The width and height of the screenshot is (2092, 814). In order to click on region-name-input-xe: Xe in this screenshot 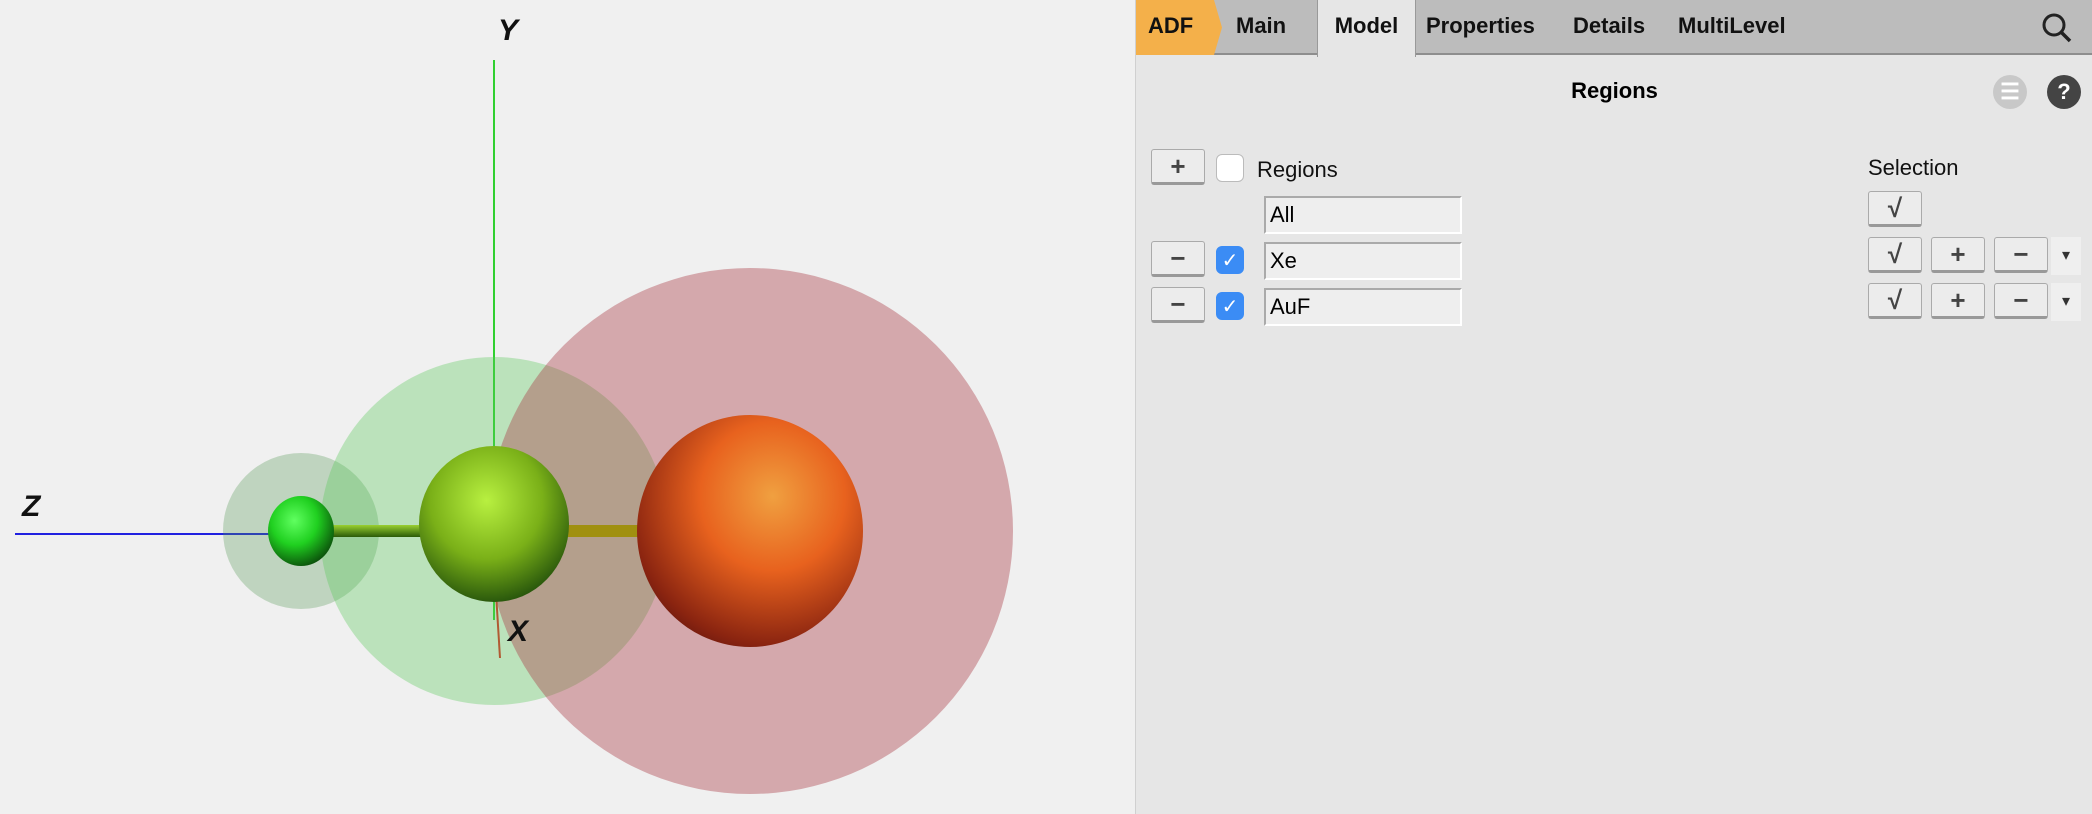, I will do `click(1363, 261)`.